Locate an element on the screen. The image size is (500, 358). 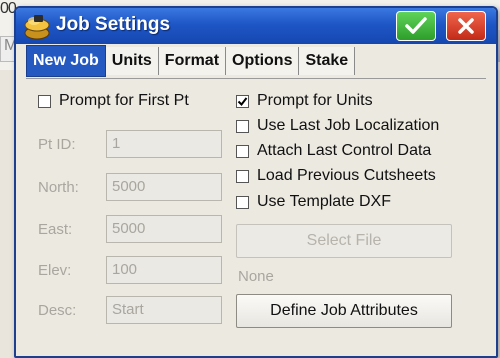
pt-id-field: 1 is located at coordinates (164, 144).